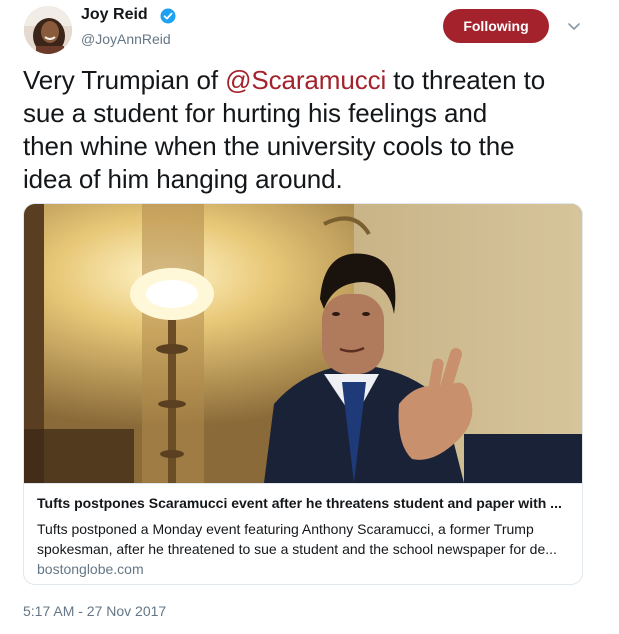 The height and width of the screenshot is (634, 619). I want to click on card-domain: bostonglobe.com, so click(90, 569).